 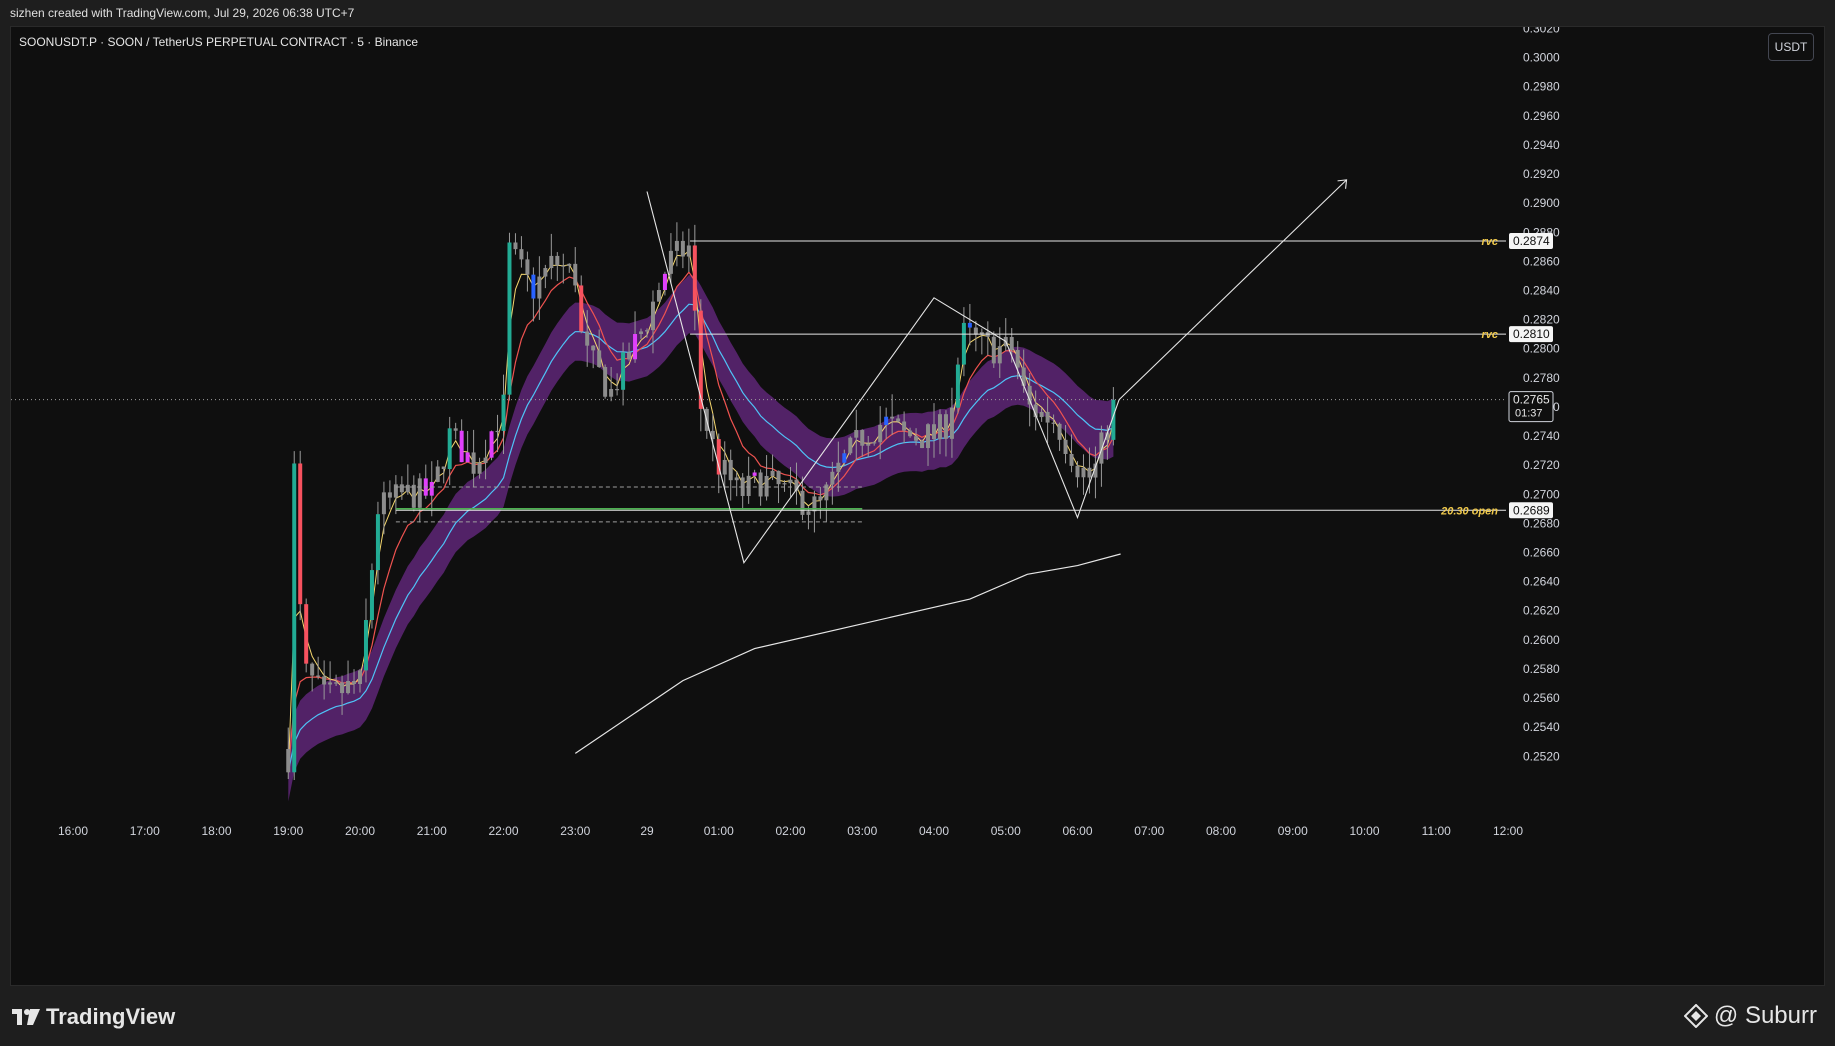 What do you see at coordinates (1541, 174) in the screenshot?
I see `price-tick-label: 0.2920` at bounding box center [1541, 174].